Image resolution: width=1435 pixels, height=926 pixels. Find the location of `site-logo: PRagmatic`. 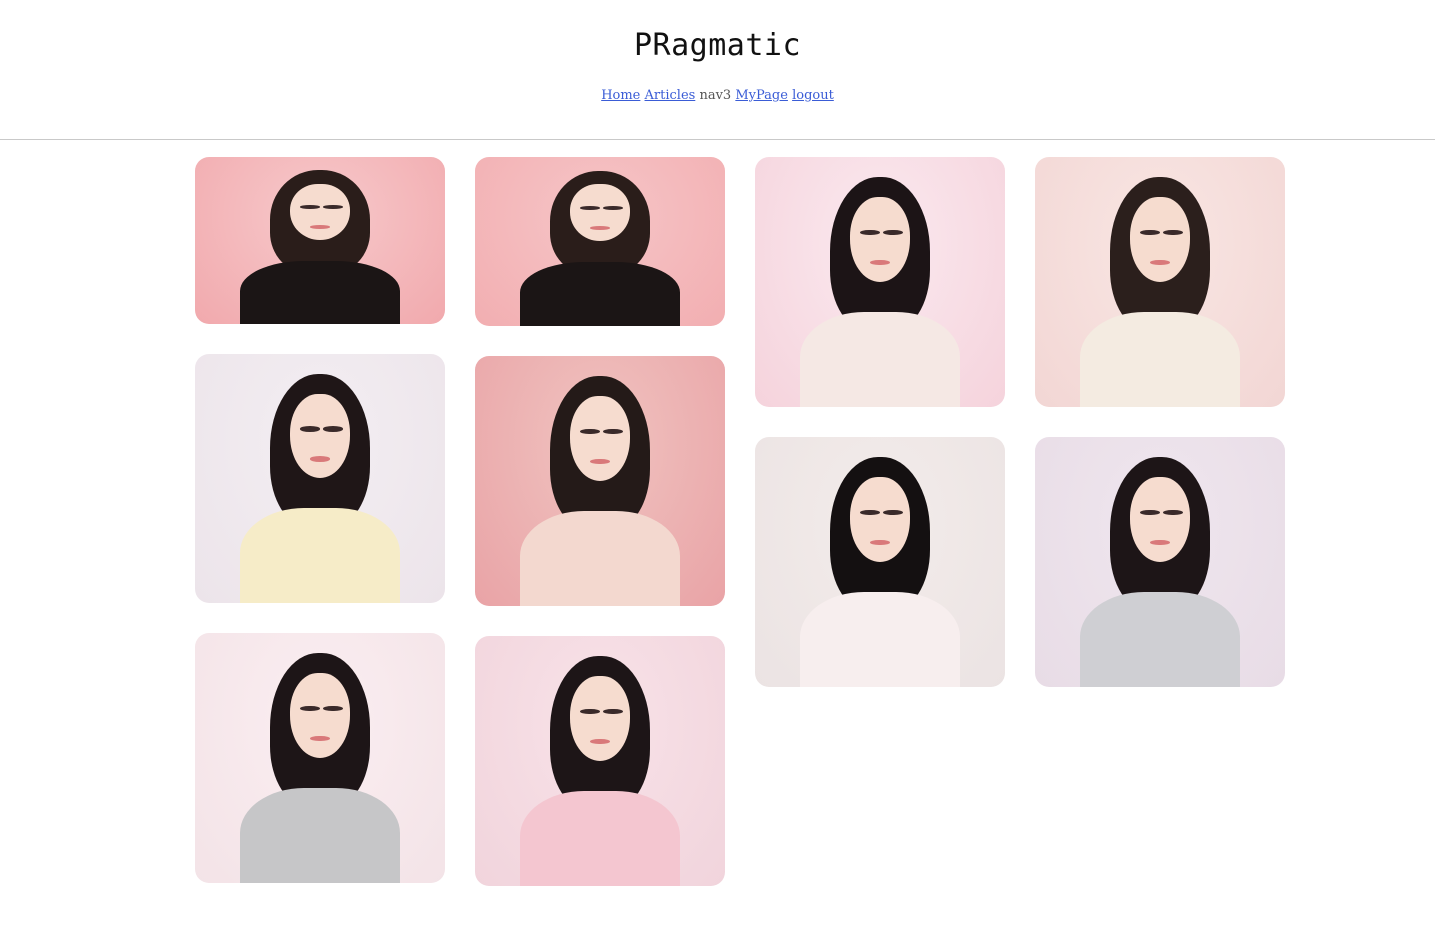

site-logo: PRagmatic is located at coordinates (717, 45).